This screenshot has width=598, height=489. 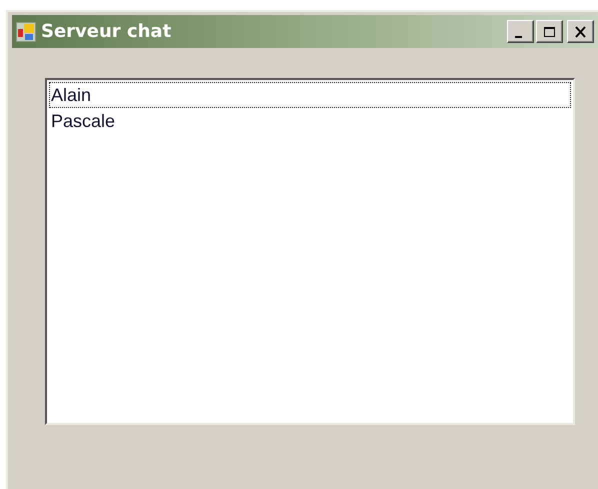 What do you see at coordinates (310, 95) in the screenshot?
I see `list-item: Alain` at bounding box center [310, 95].